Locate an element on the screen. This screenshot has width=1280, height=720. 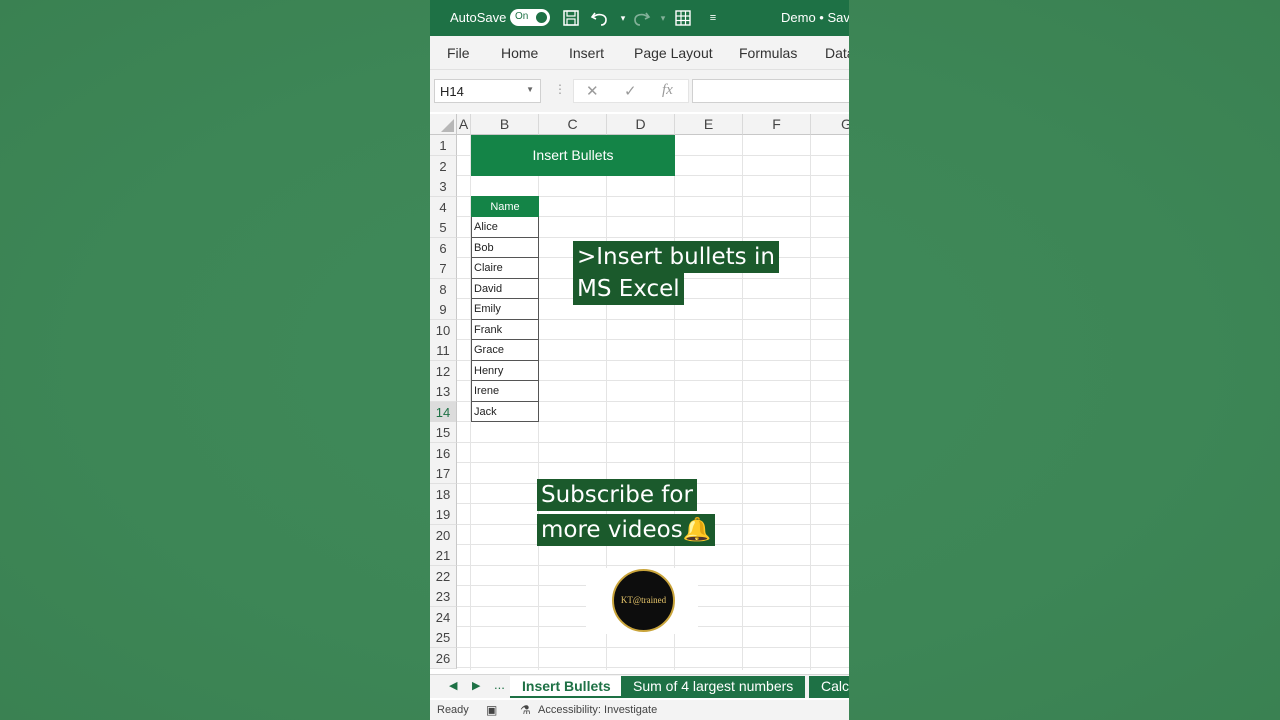
sheet-tab-insert-bullets: Insert Bullets is located at coordinates (566, 687).